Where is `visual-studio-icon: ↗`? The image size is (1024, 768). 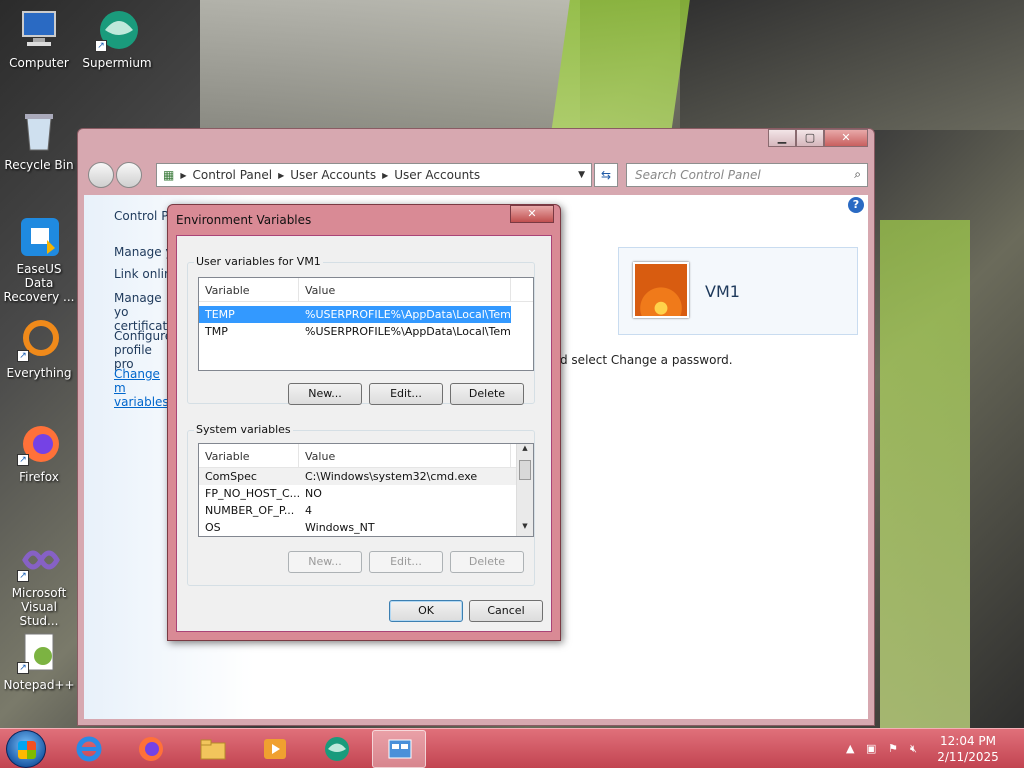
visual-studio-icon: ↗ is located at coordinates (39, 560).